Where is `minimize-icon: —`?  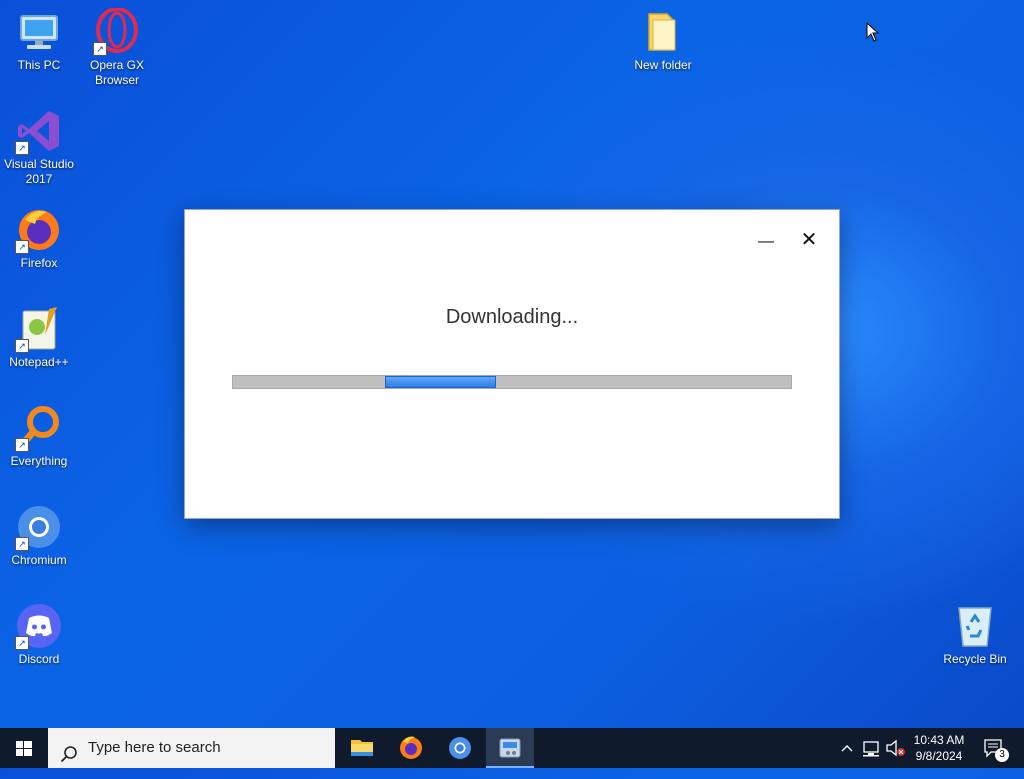 minimize-icon: — is located at coordinates (766, 241).